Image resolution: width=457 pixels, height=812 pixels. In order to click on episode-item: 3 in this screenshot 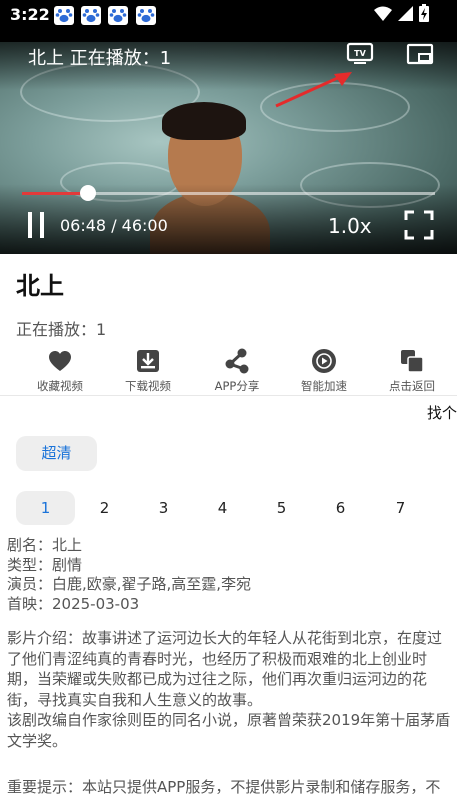, I will do `click(163, 508)`.